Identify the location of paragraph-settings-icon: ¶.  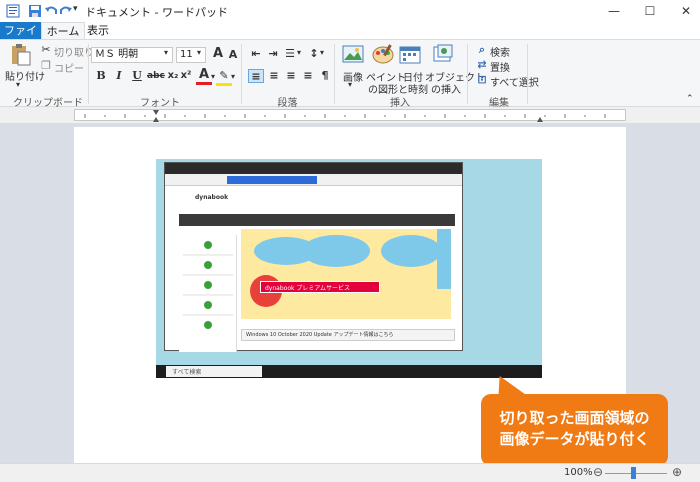
(325, 76).